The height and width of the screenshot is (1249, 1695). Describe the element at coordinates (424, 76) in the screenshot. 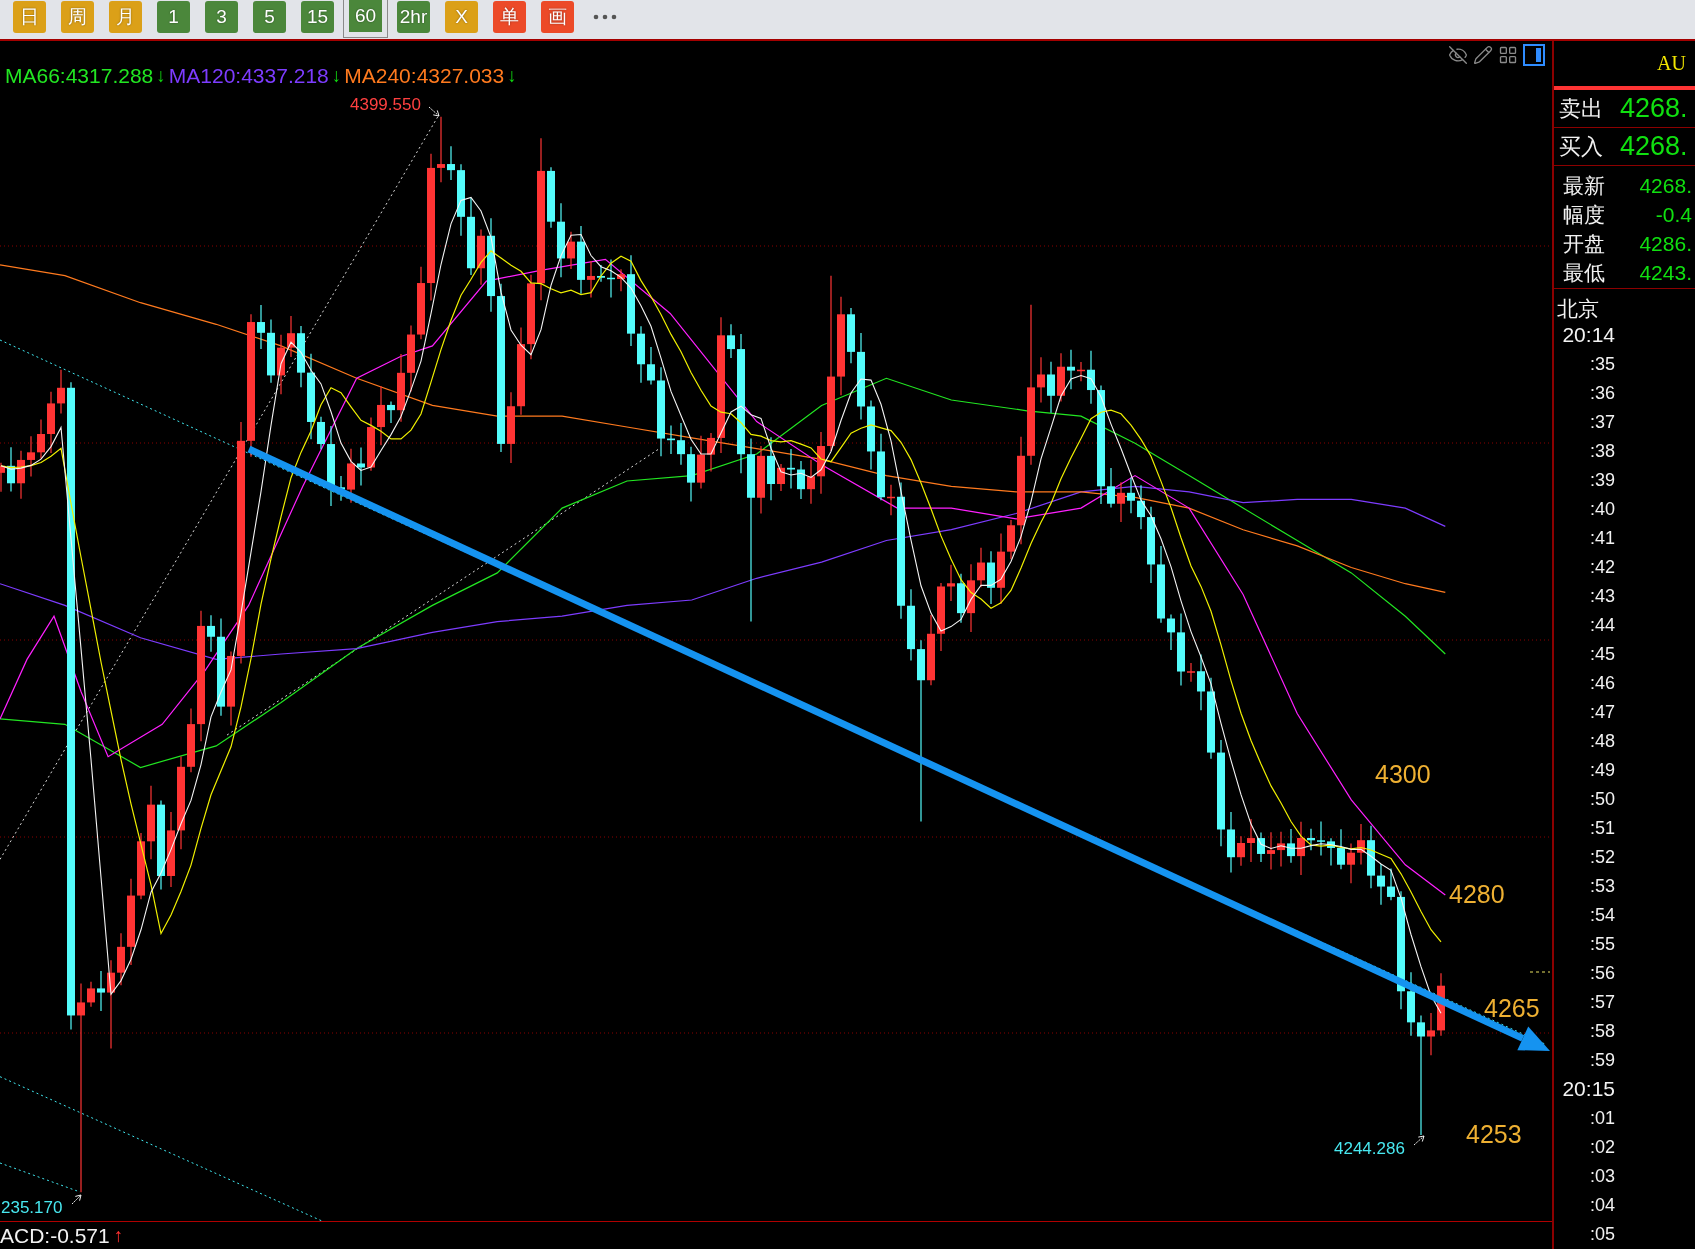

I see `ma-legend-label: MA240:4327.033` at that location.